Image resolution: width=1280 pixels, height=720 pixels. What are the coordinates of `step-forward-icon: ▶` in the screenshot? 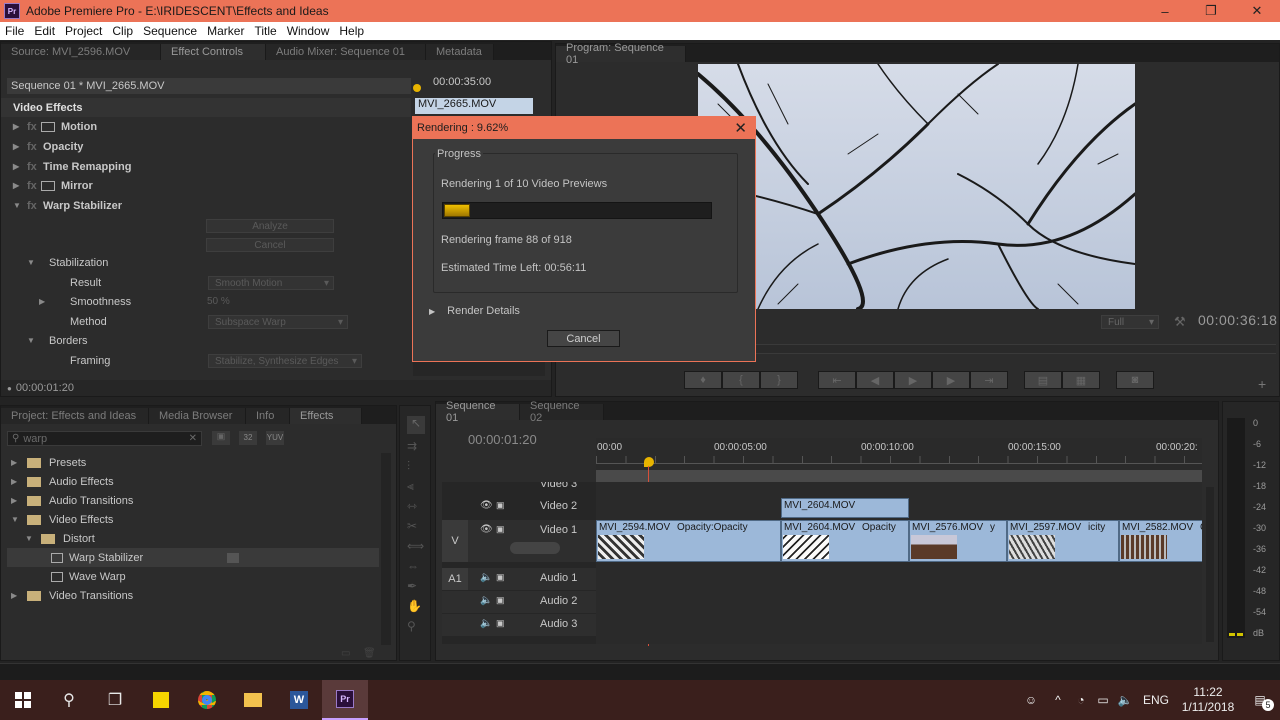 It's located at (951, 380).